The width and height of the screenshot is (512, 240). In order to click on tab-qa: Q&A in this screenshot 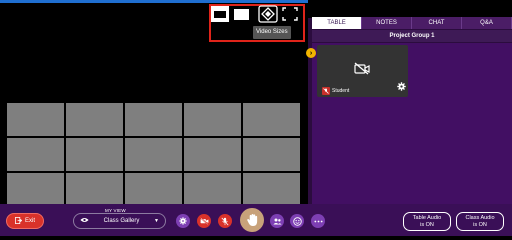, I will do `click(487, 23)`.